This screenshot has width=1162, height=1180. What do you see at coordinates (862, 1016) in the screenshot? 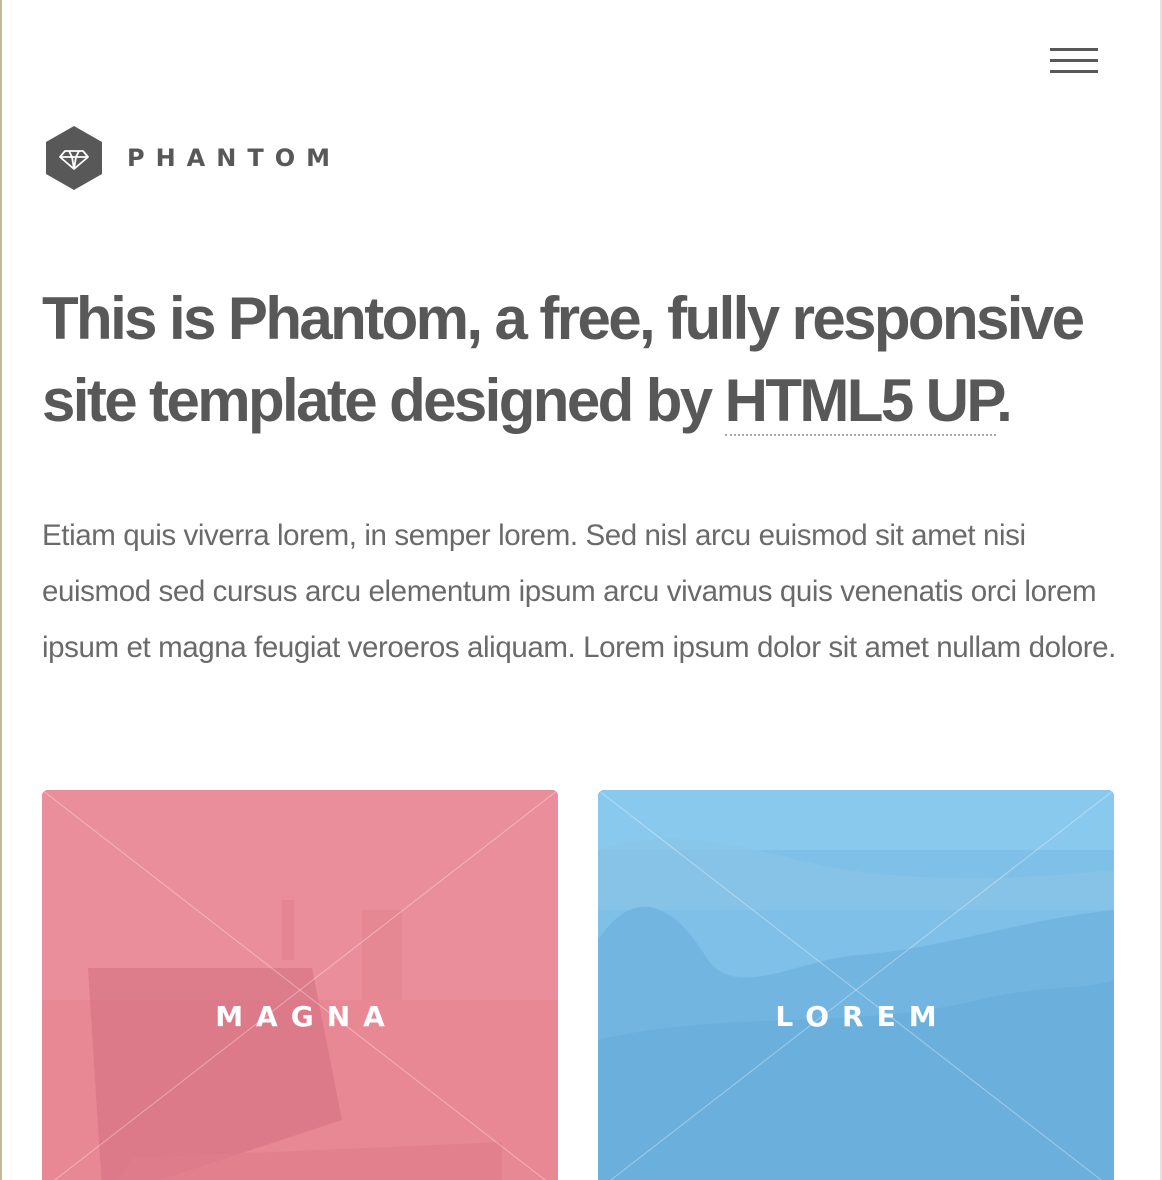
I see `tile-label-lorem: LOREM` at bounding box center [862, 1016].